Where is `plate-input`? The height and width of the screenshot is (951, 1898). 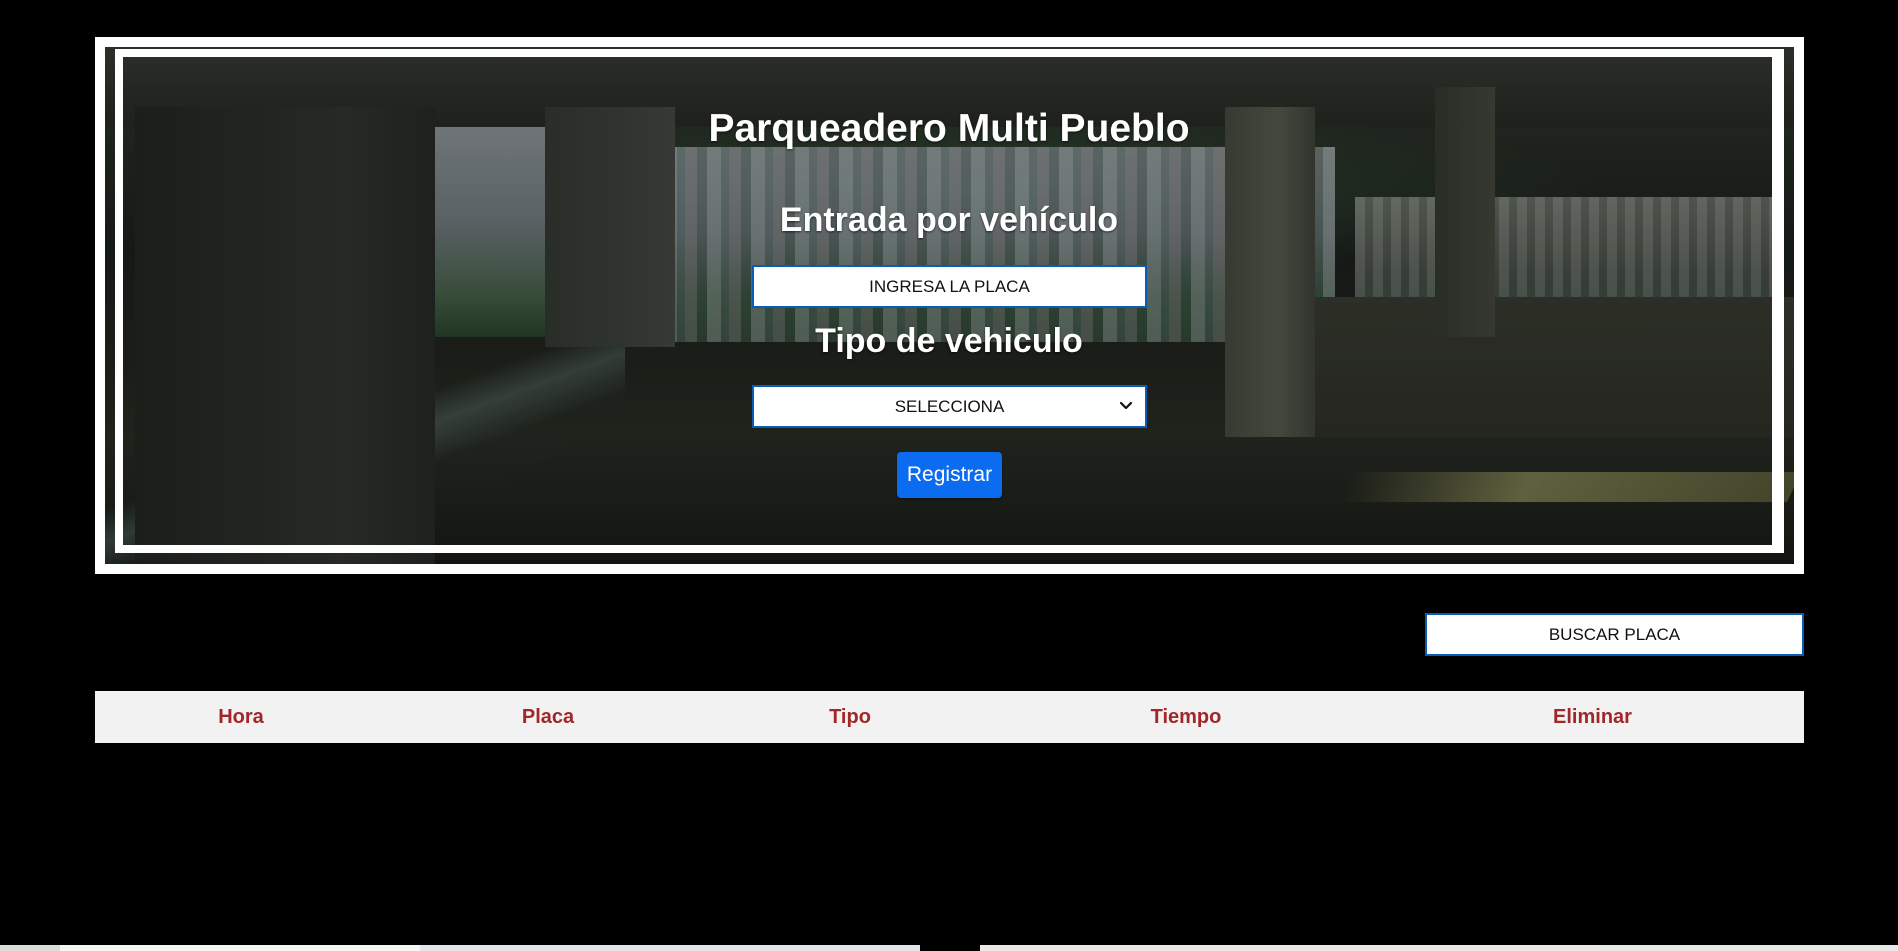 plate-input is located at coordinates (949, 286).